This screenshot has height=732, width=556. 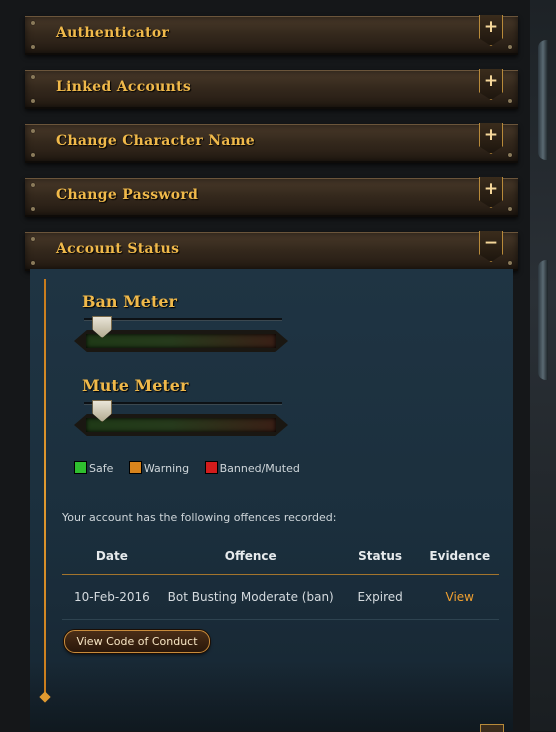 What do you see at coordinates (380, 597) in the screenshot?
I see `offence-status: Expired` at bounding box center [380, 597].